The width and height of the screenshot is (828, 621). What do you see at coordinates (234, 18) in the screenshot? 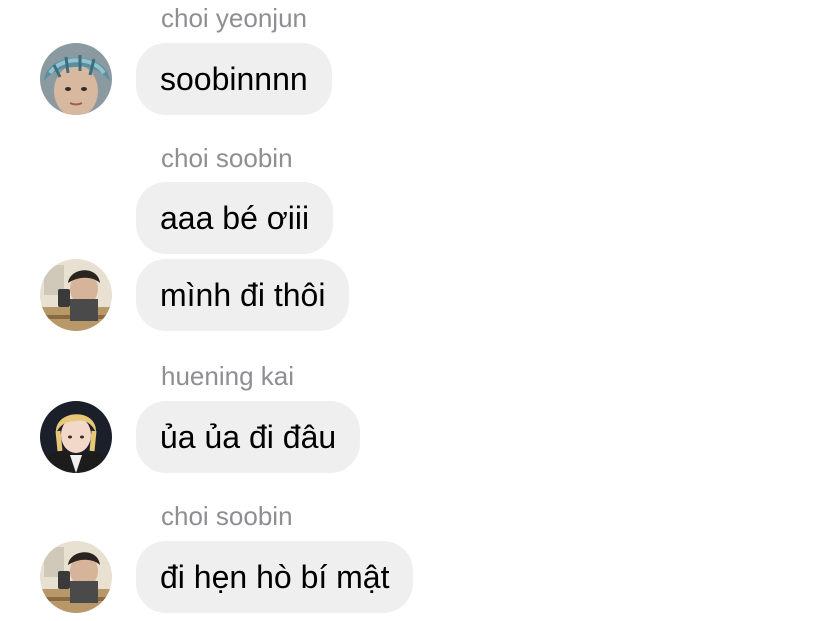
I see `sender-name: choi yeonjun` at bounding box center [234, 18].